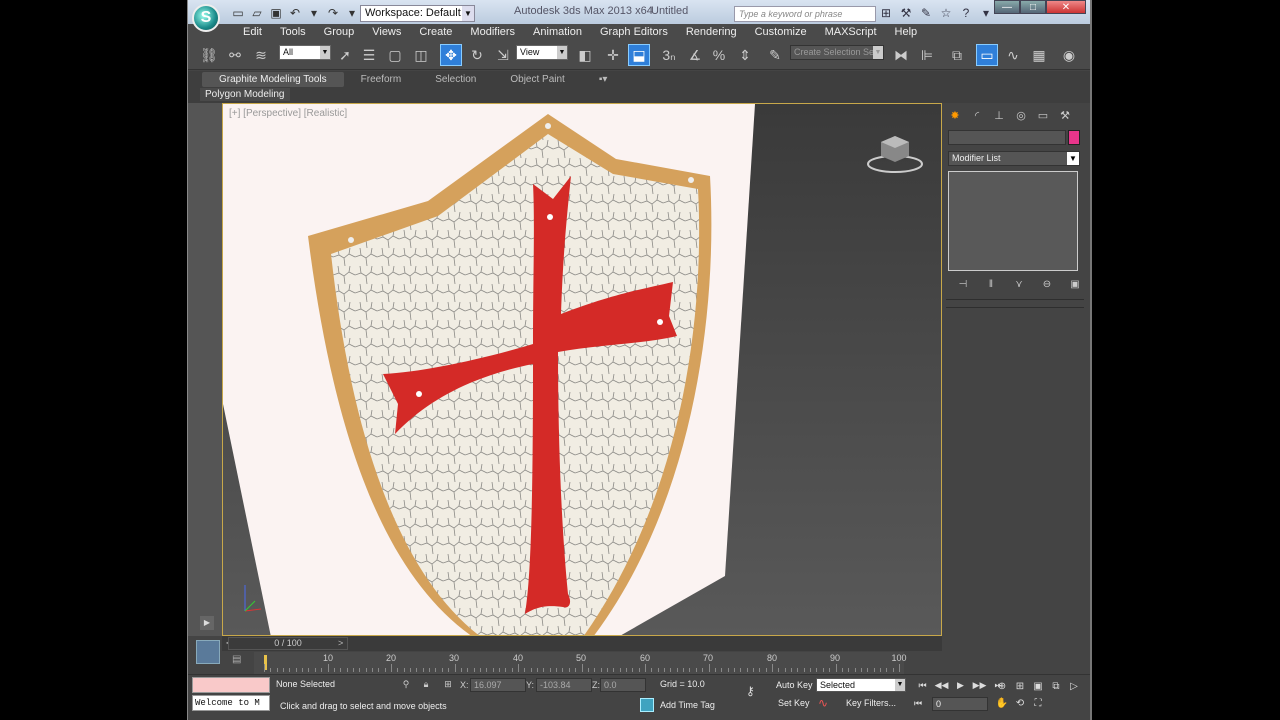 Image resolution: width=1280 pixels, height=720 pixels. Describe the element at coordinates (208, 652) in the screenshot. I see `mini-curve-editor-icon` at that location.